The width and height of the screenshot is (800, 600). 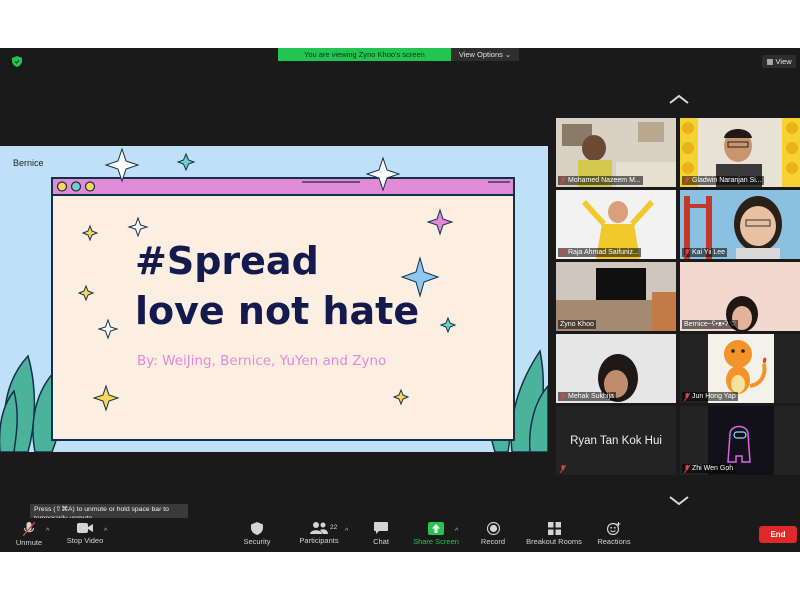 What do you see at coordinates (364, 54) in the screenshot?
I see `viewing-banner-message: You are viewing Zyno Khoo's screen` at bounding box center [364, 54].